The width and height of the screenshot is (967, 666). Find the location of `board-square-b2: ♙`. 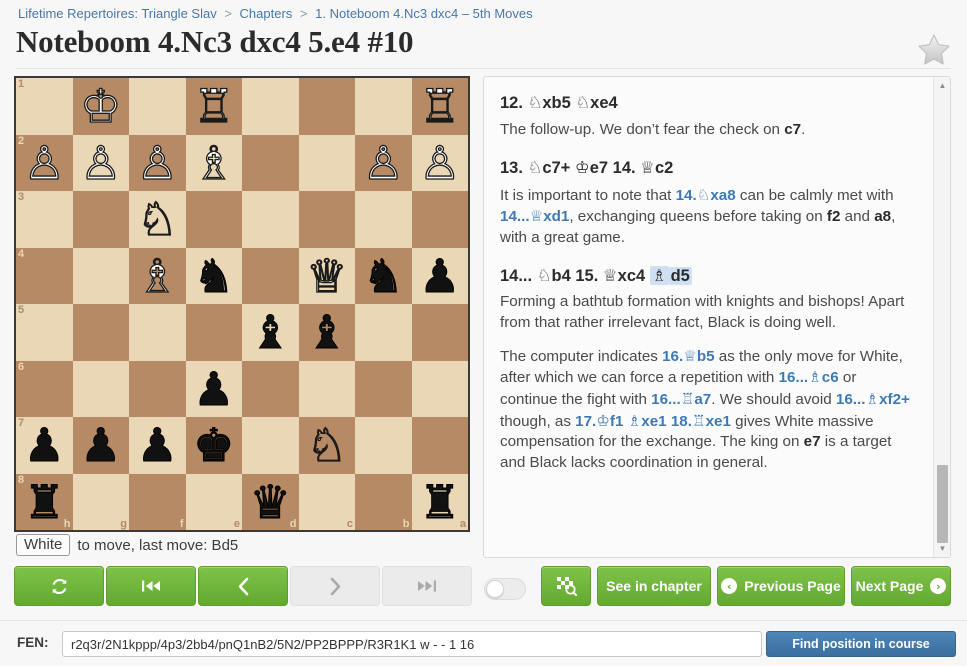

board-square-b2: ♙ is located at coordinates (383, 162).